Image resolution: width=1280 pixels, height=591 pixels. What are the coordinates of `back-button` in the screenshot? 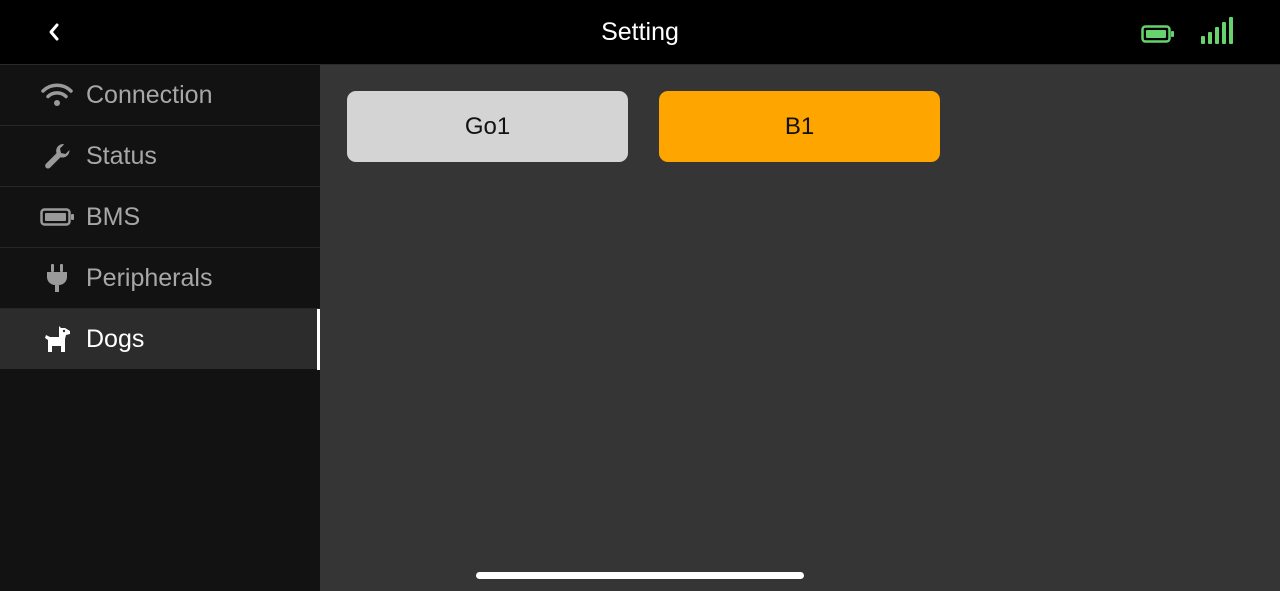 It's located at (54, 32).